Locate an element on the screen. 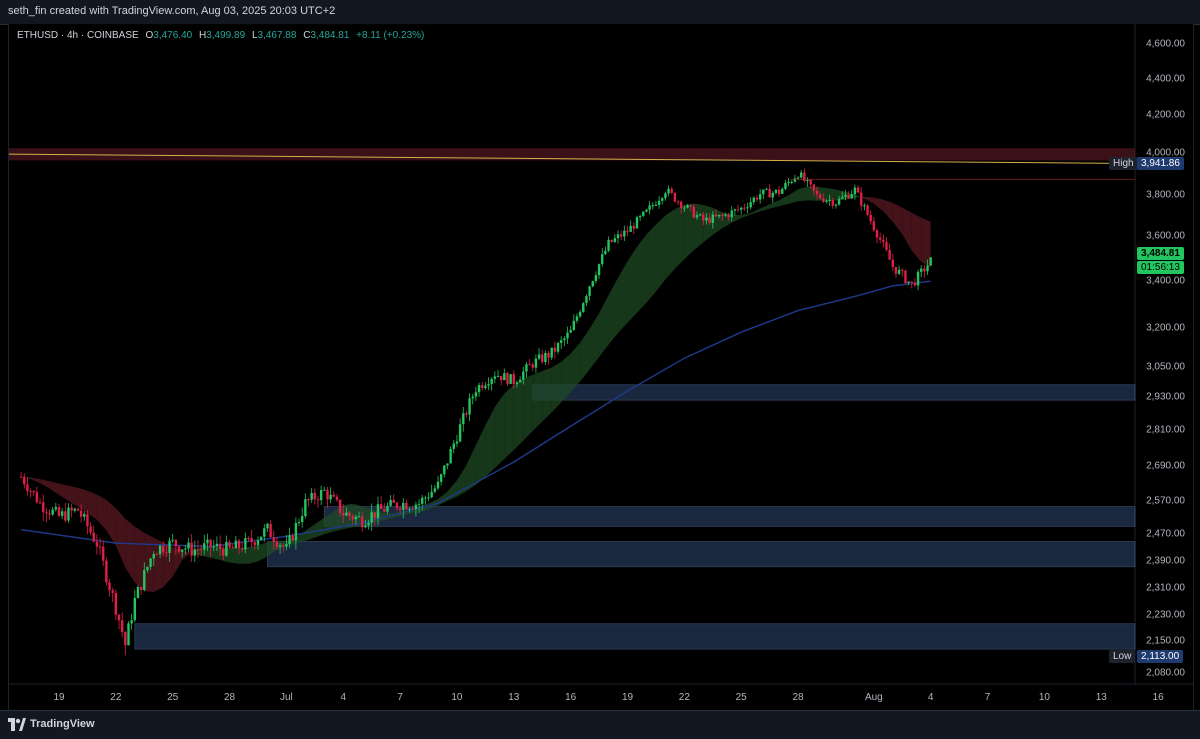 This screenshot has height=739, width=1200. y-tick-label: 4,600.00 is located at coordinates (1165, 44).